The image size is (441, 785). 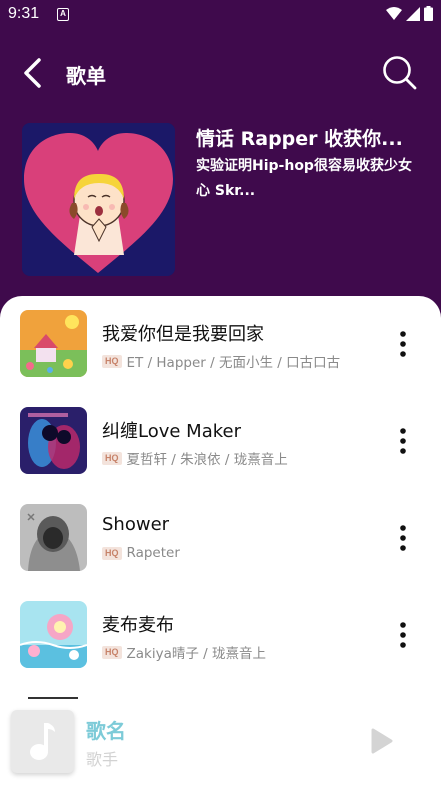 What do you see at coordinates (220, 447) in the screenshot?
I see `song-row: 纠缠Love Maker HQ 夏哲轩 / 朱浪依 / 珑熹音上` at bounding box center [220, 447].